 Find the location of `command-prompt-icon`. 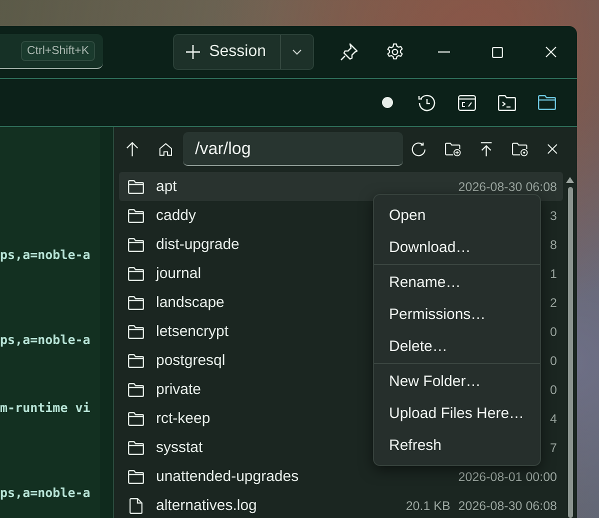

command-prompt-icon is located at coordinates (467, 102).